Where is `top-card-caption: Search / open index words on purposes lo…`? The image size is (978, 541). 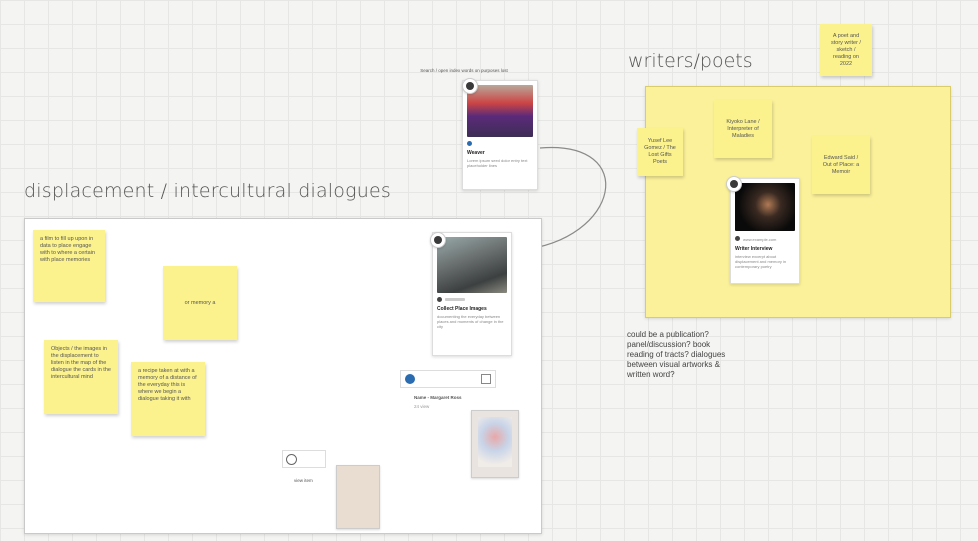 top-card-caption: Search / open index words on purposes lo… is located at coordinates (464, 70).